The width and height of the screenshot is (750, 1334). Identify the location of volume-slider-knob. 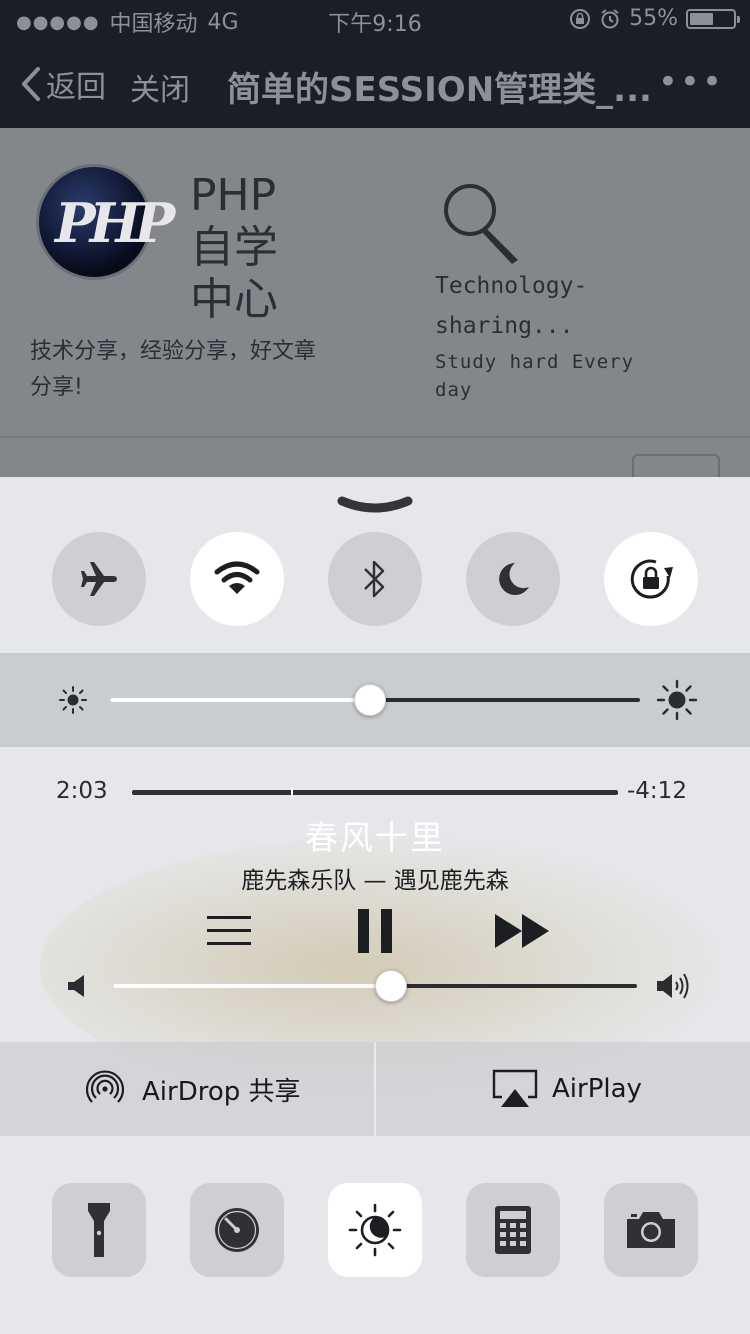
(390, 986).